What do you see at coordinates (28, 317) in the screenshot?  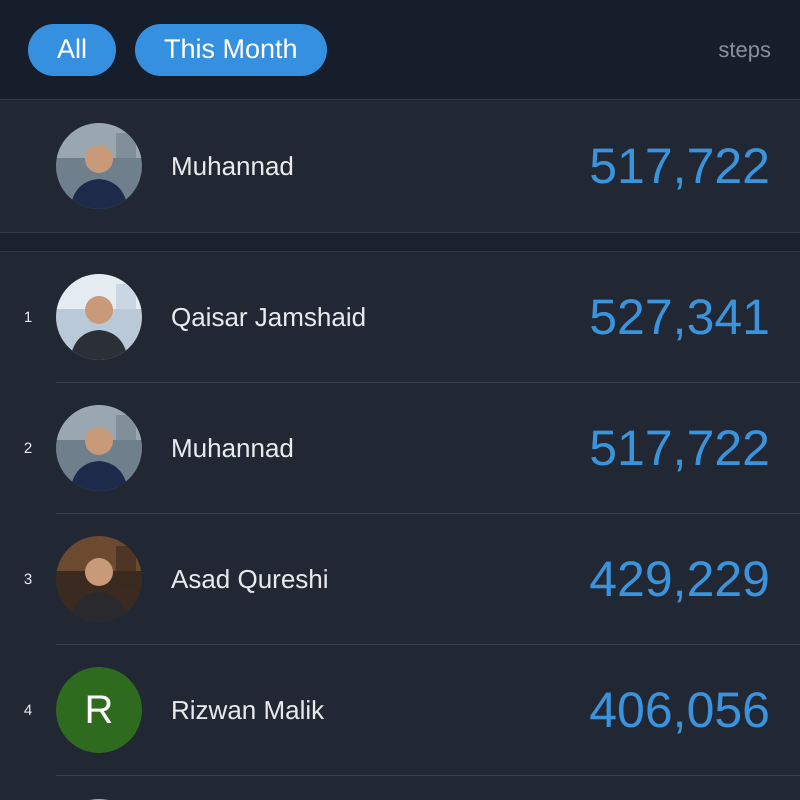 I see `rank-number: 1` at bounding box center [28, 317].